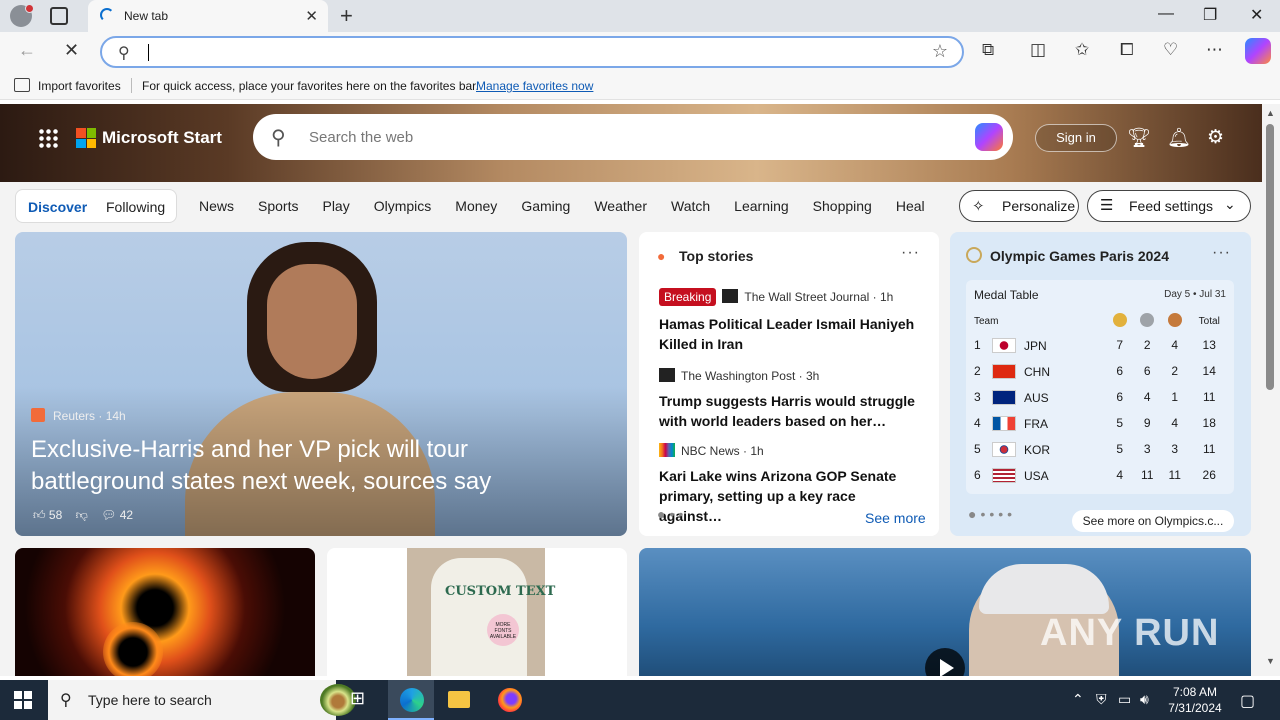  I want to click on olympics-title: Olympic Games Paris 2024, so click(1079, 256).